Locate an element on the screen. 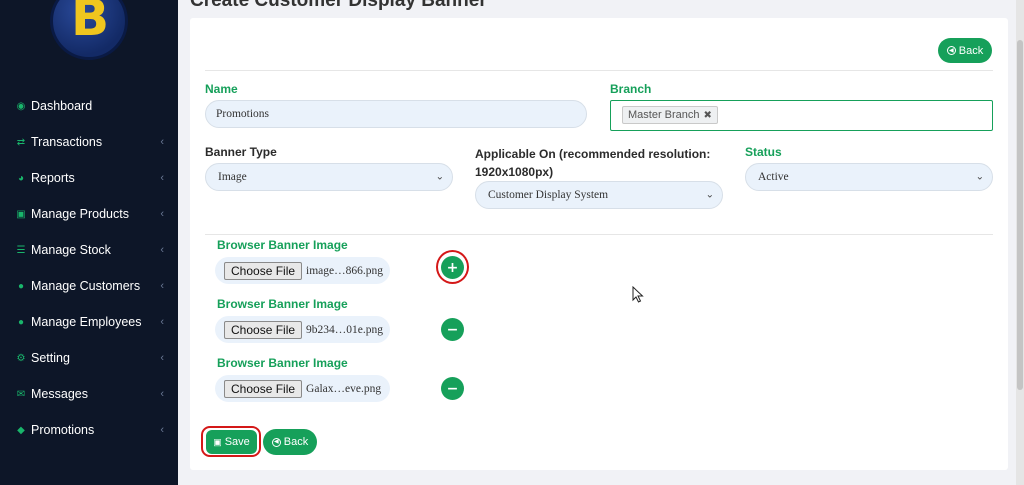 The height and width of the screenshot is (485, 1024). banner-type-select: Image ⌄ is located at coordinates (329, 177).